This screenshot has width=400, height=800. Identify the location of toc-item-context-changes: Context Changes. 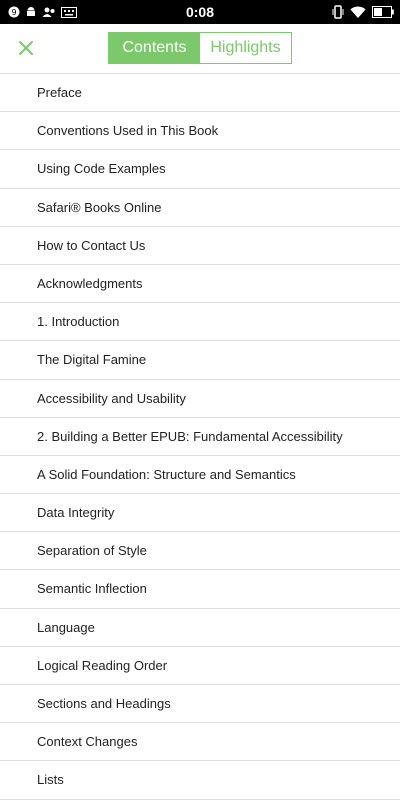
(200, 742).